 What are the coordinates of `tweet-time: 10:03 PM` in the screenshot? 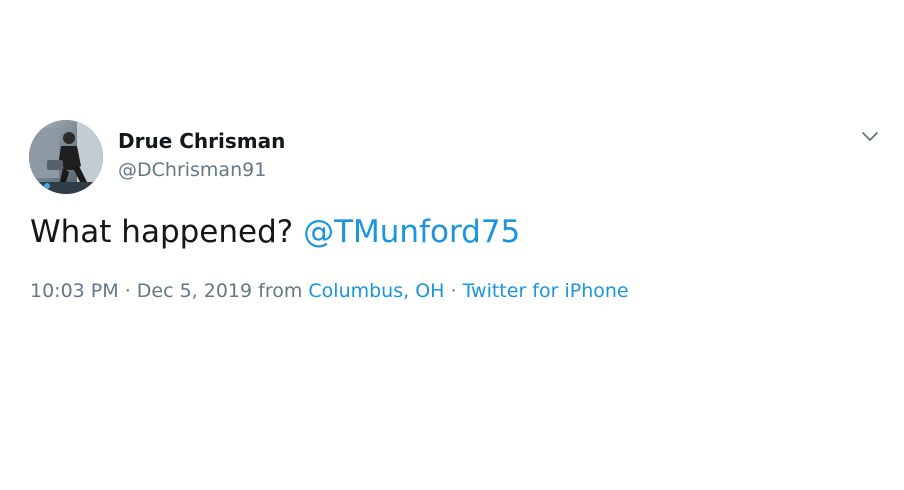 It's located at (74, 291).